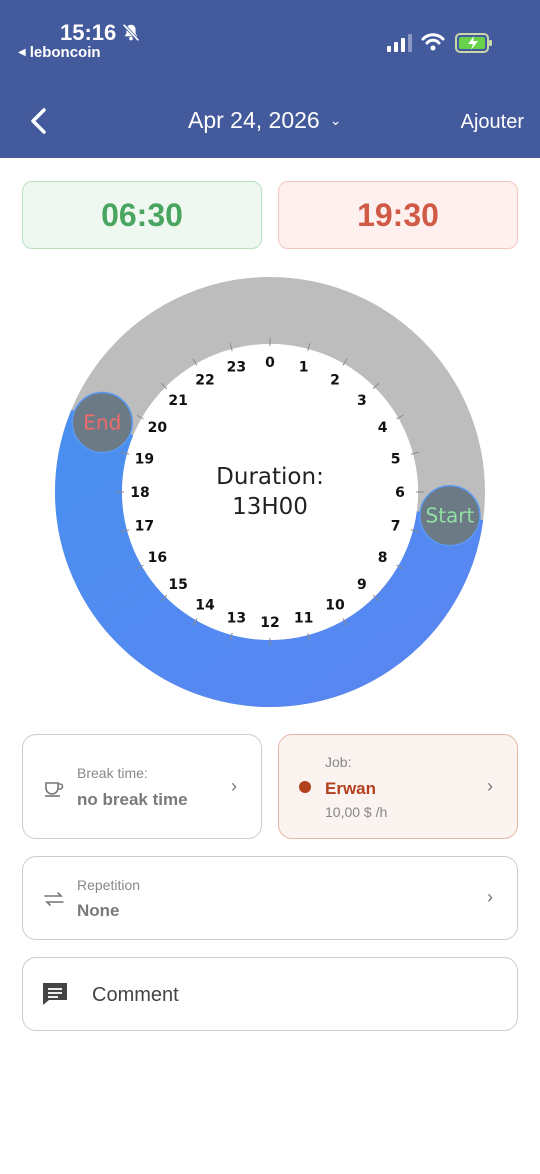 Image resolution: width=540 pixels, height=1174 pixels. Describe the element at coordinates (54, 789) in the screenshot. I see `cup-icon` at that location.